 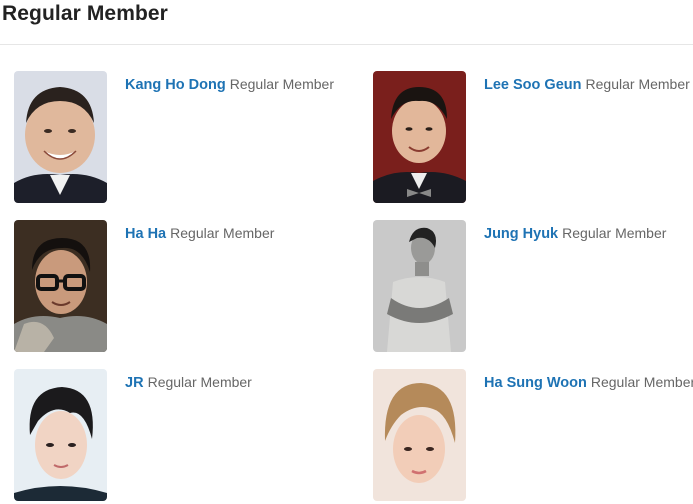 What do you see at coordinates (346, 44) in the screenshot?
I see `divider` at bounding box center [346, 44].